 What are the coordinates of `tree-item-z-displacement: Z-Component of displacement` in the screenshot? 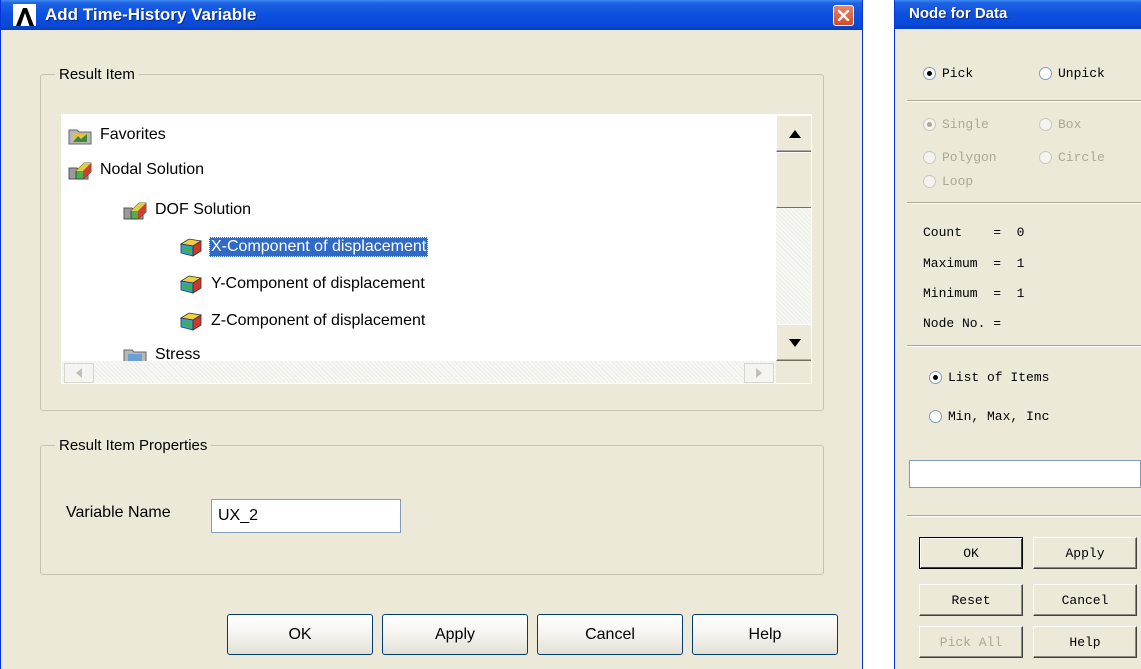 It's located at (303, 321).